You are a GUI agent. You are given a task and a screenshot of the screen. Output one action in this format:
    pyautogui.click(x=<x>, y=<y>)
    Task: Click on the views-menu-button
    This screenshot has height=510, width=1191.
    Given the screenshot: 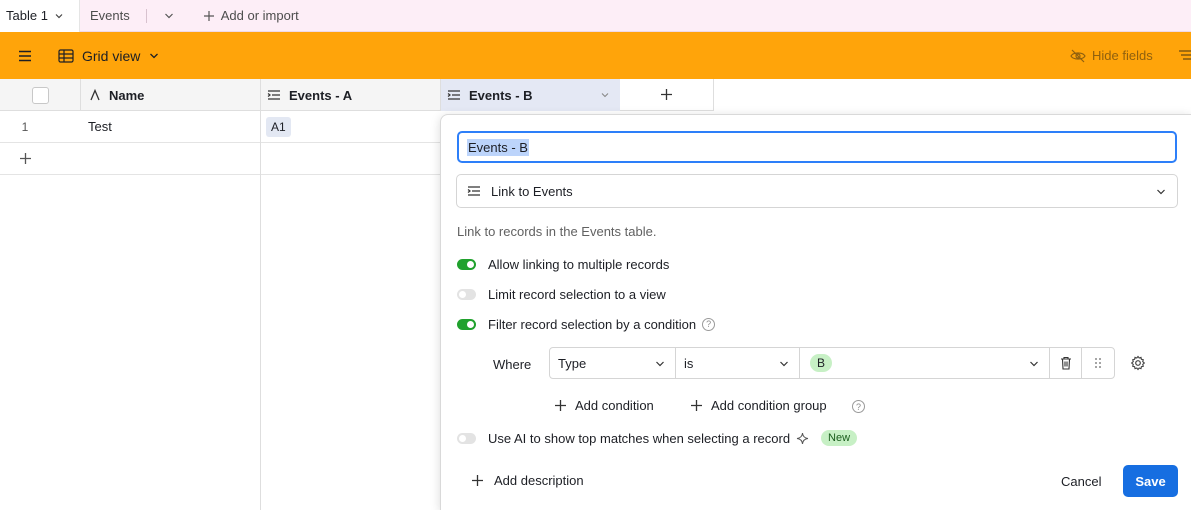 What is the action you would take?
    pyautogui.click(x=25, y=55)
    